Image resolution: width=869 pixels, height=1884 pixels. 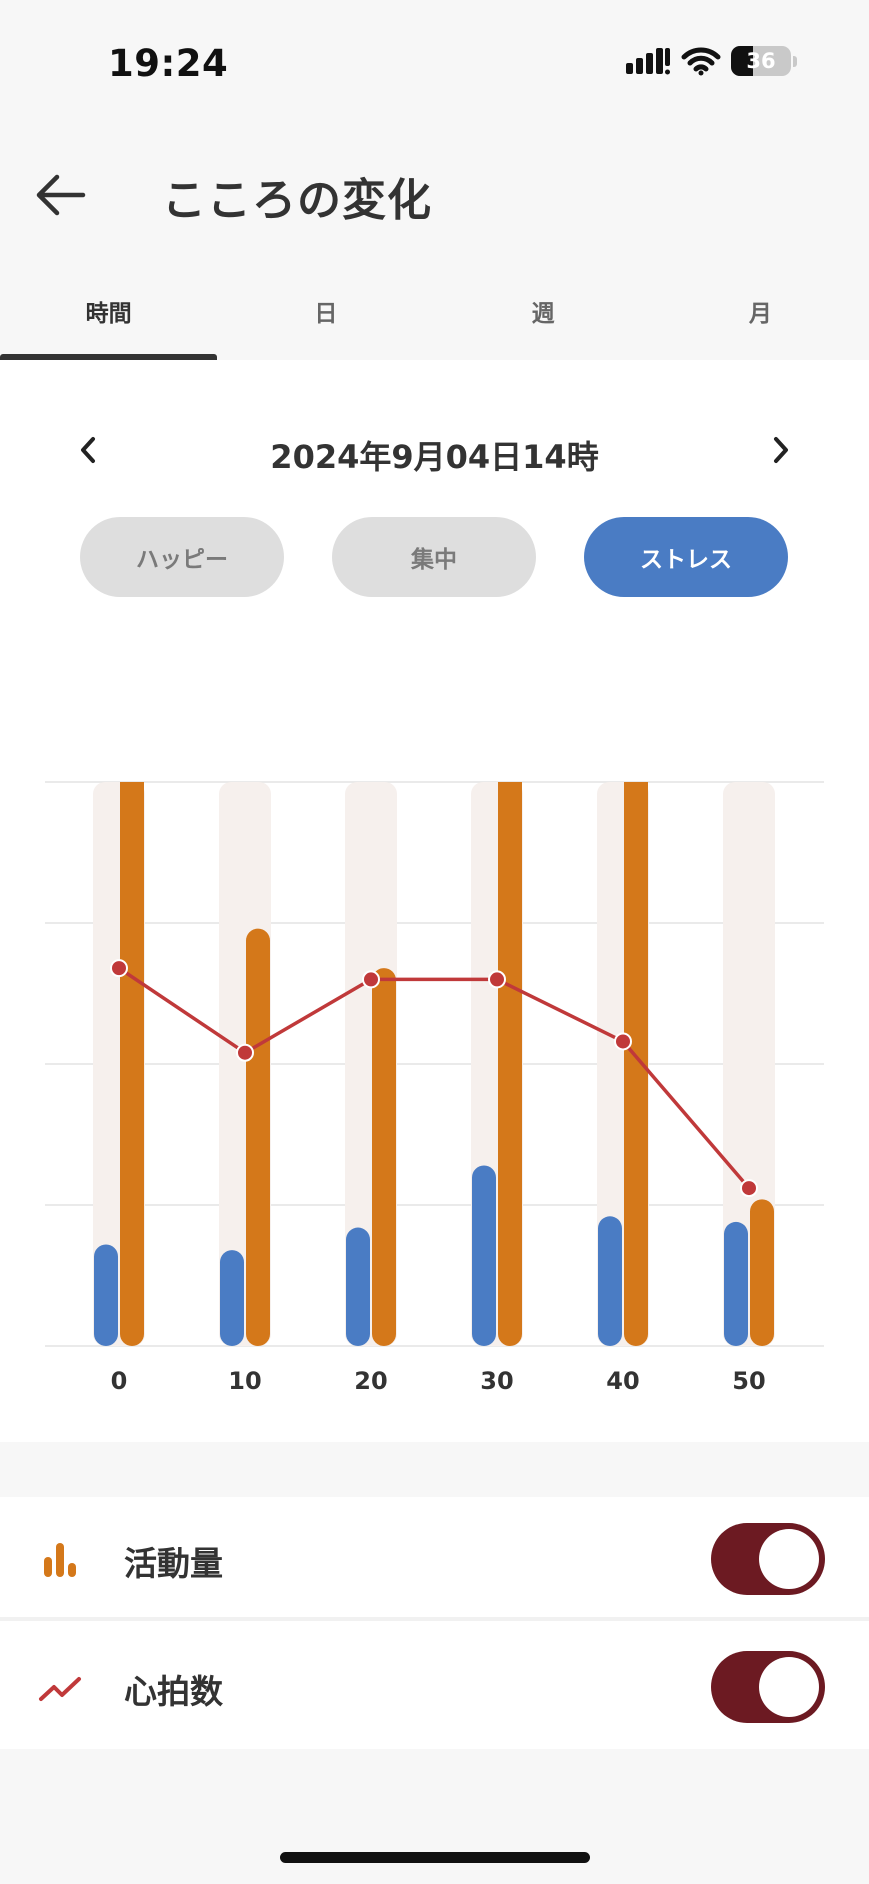 I want to click on status-icons: 36, so click(x=711, y=61).